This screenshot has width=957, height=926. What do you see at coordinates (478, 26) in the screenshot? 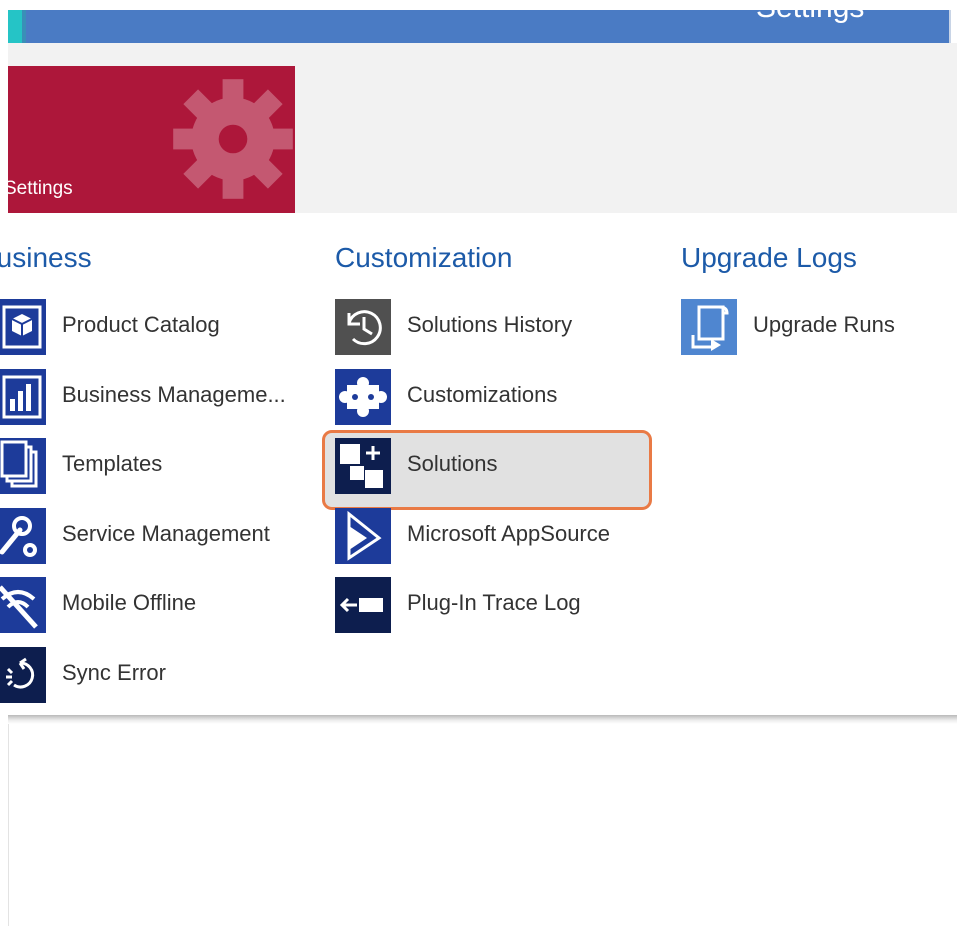
I see `top-nav-bar: Settings` at bounding box center [478, 26].